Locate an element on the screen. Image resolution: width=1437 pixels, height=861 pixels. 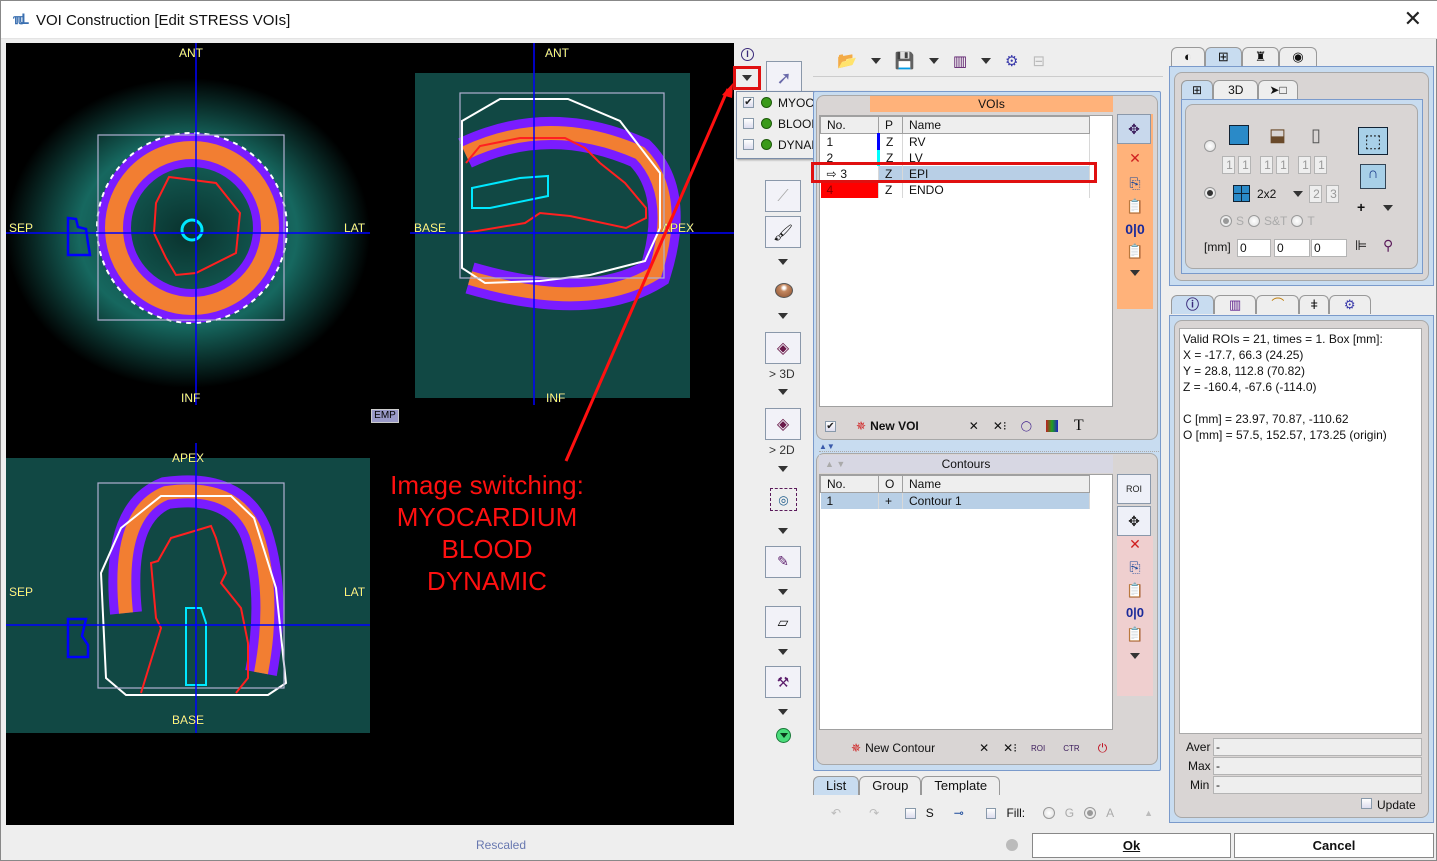
to-3d-button: ◈ is located at coordinates (783, 348).